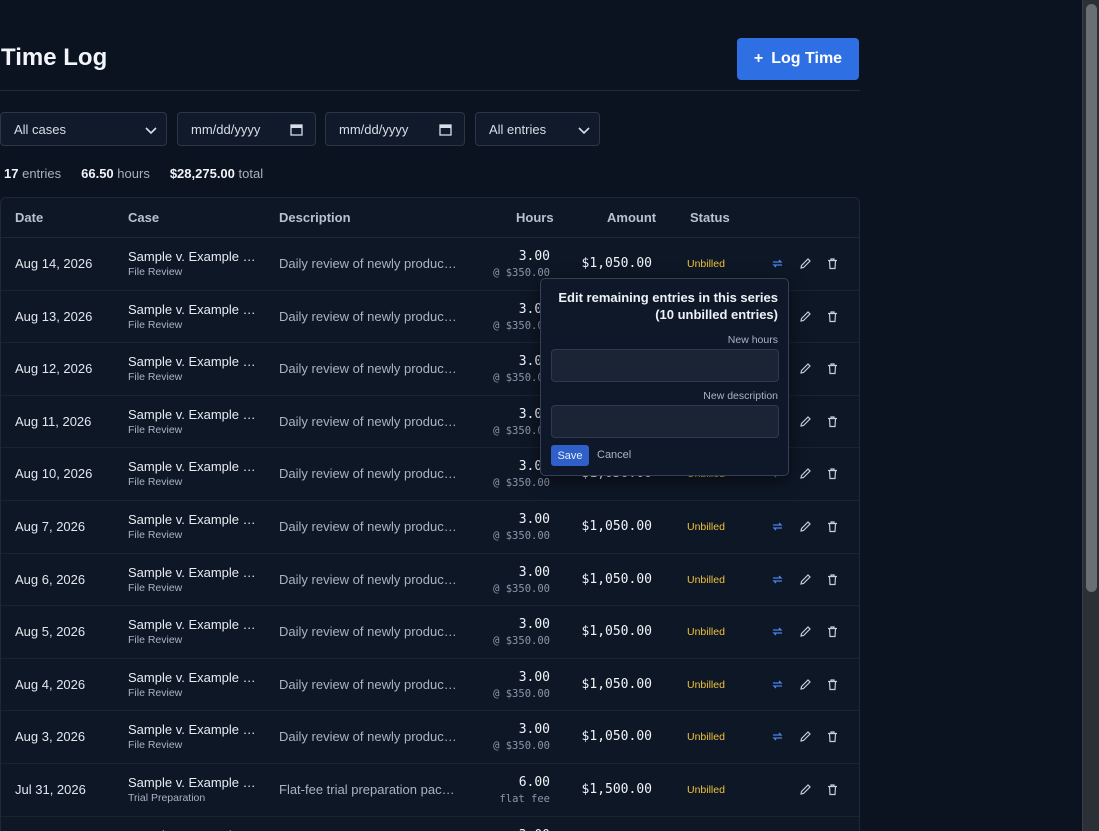 The width and height of the screenshot is (1099, 831). What do you see at coordinates (40, 129) in the screenshot?
I see `case-filter-value: All cases` at bounding box center [40, 129].